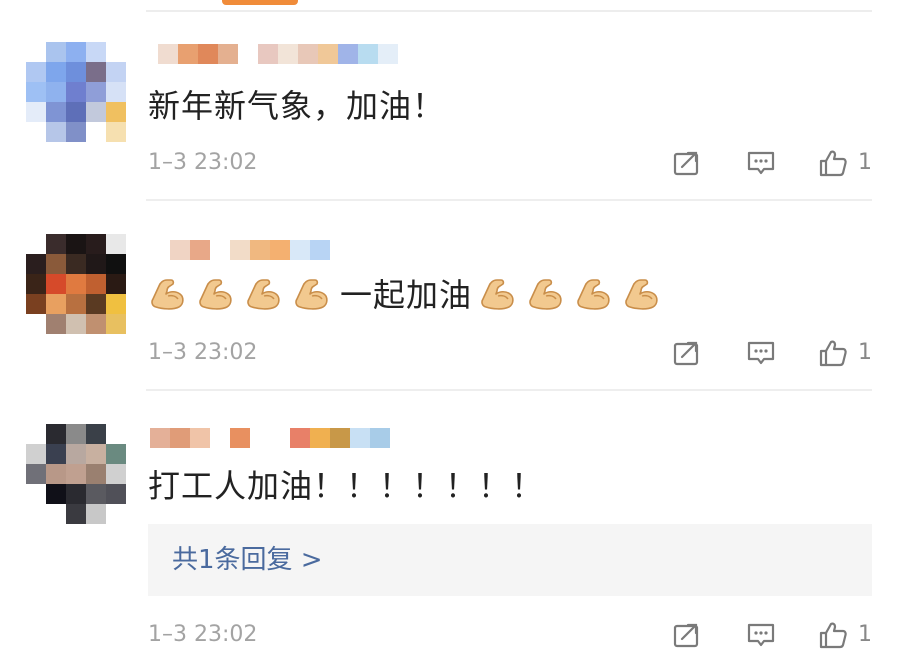 This screenshot has height=672, width=900. I want to click on comment-text: 新年新气象，加油！, so click(296, 106).